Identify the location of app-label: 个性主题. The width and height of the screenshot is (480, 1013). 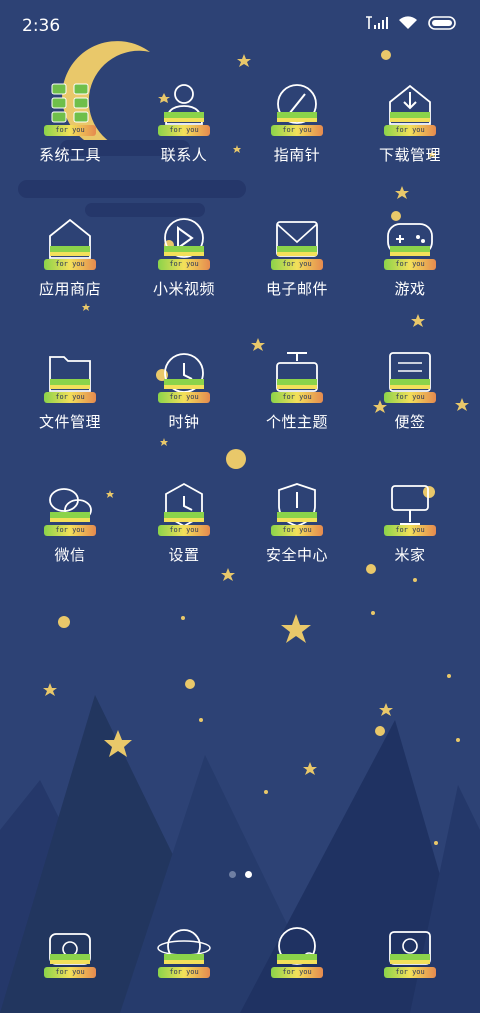
(296, 422).